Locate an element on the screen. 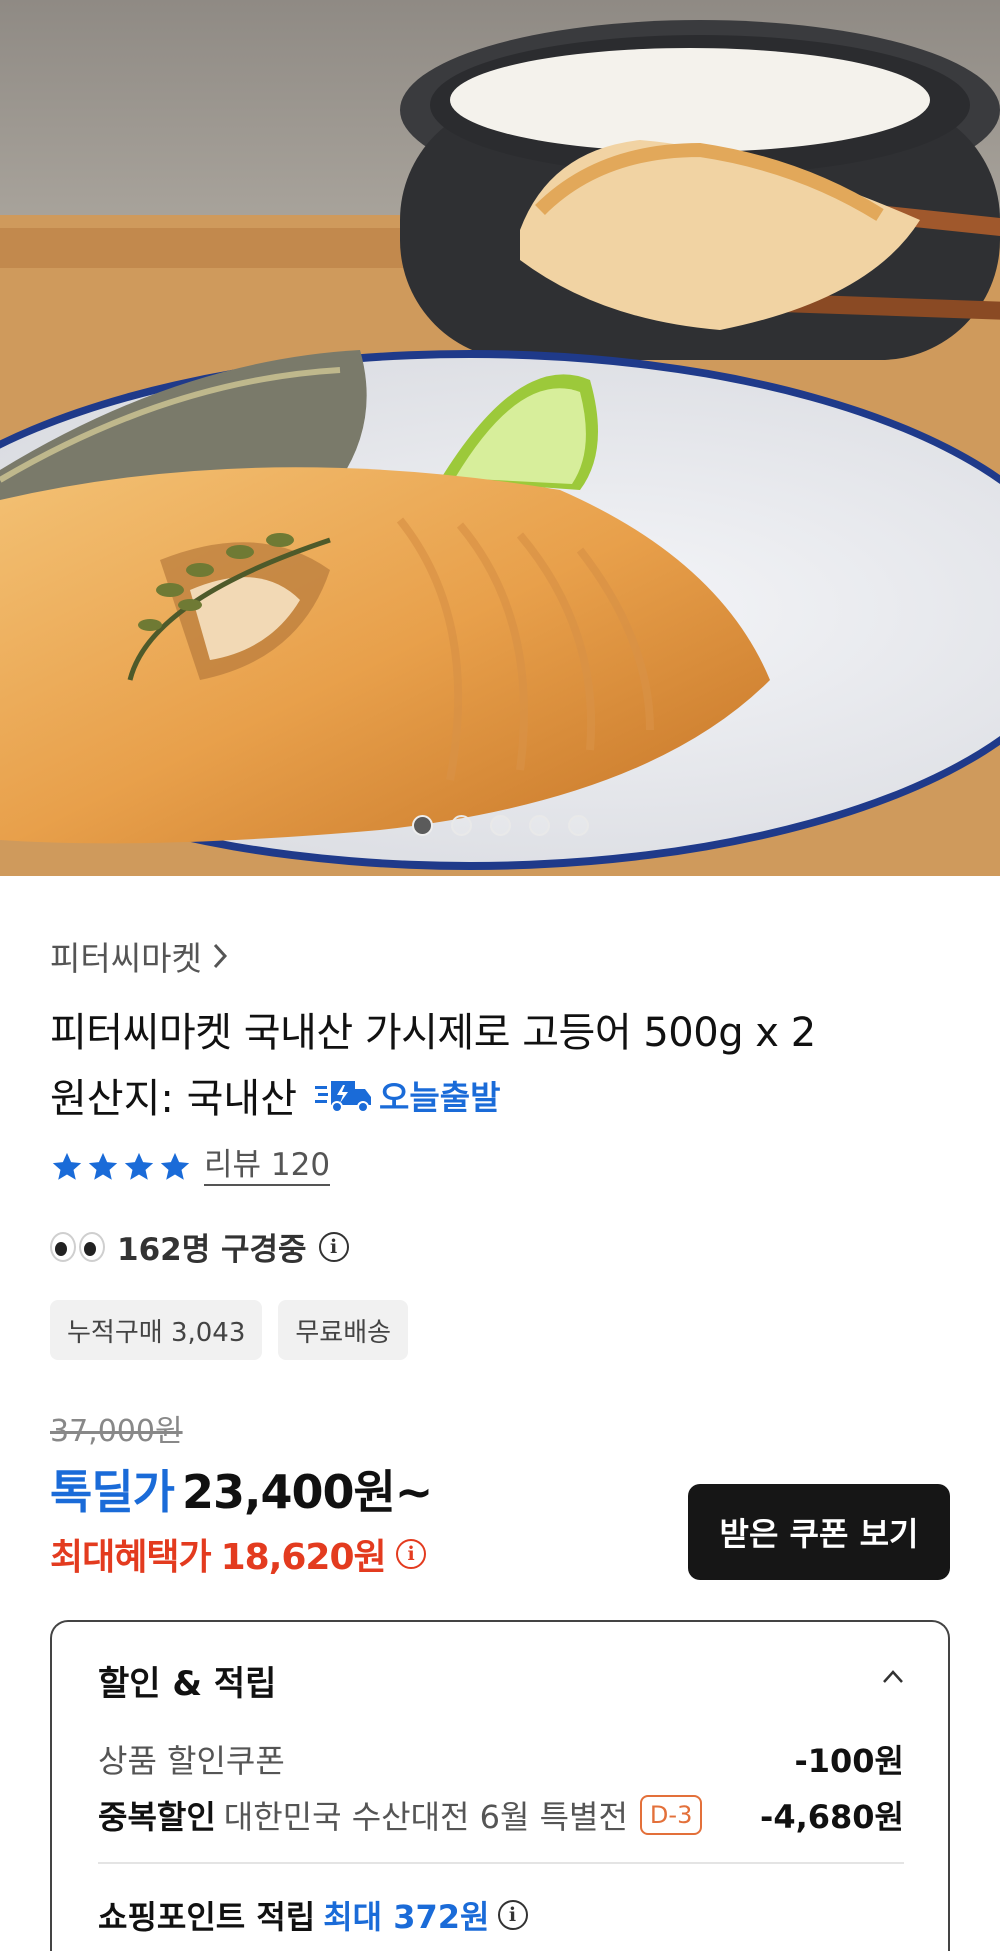 The image size is (1000, 1951). viewers-count: 162명 구경중 i is located at coordinates (199, 1246).